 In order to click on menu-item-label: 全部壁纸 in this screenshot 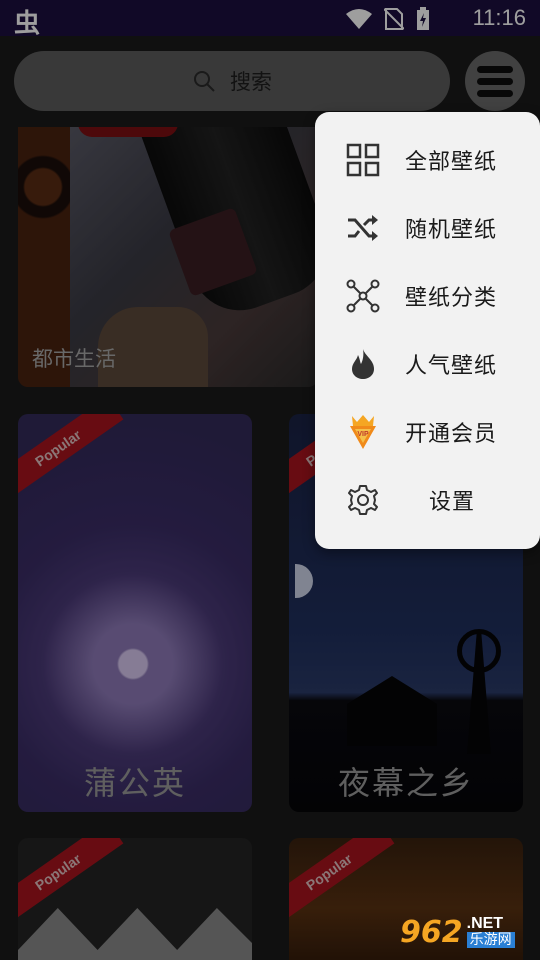, I will do `click(451, 162)`.